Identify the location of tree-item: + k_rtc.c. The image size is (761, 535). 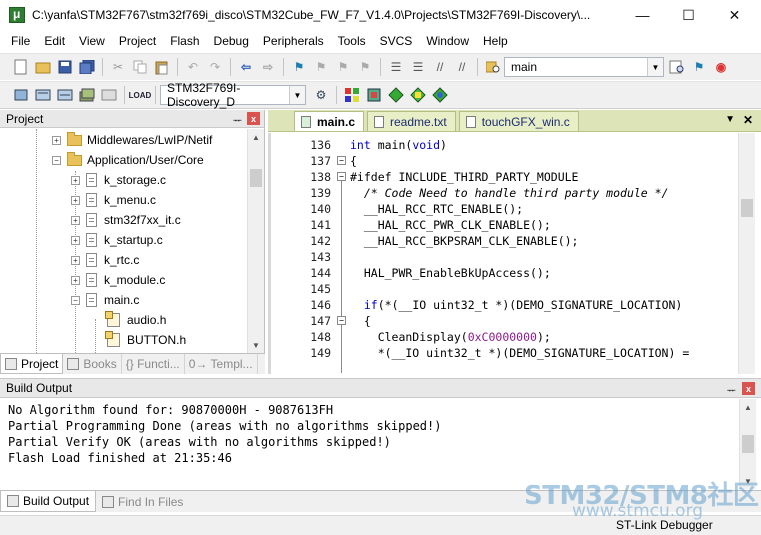
(105, 260).